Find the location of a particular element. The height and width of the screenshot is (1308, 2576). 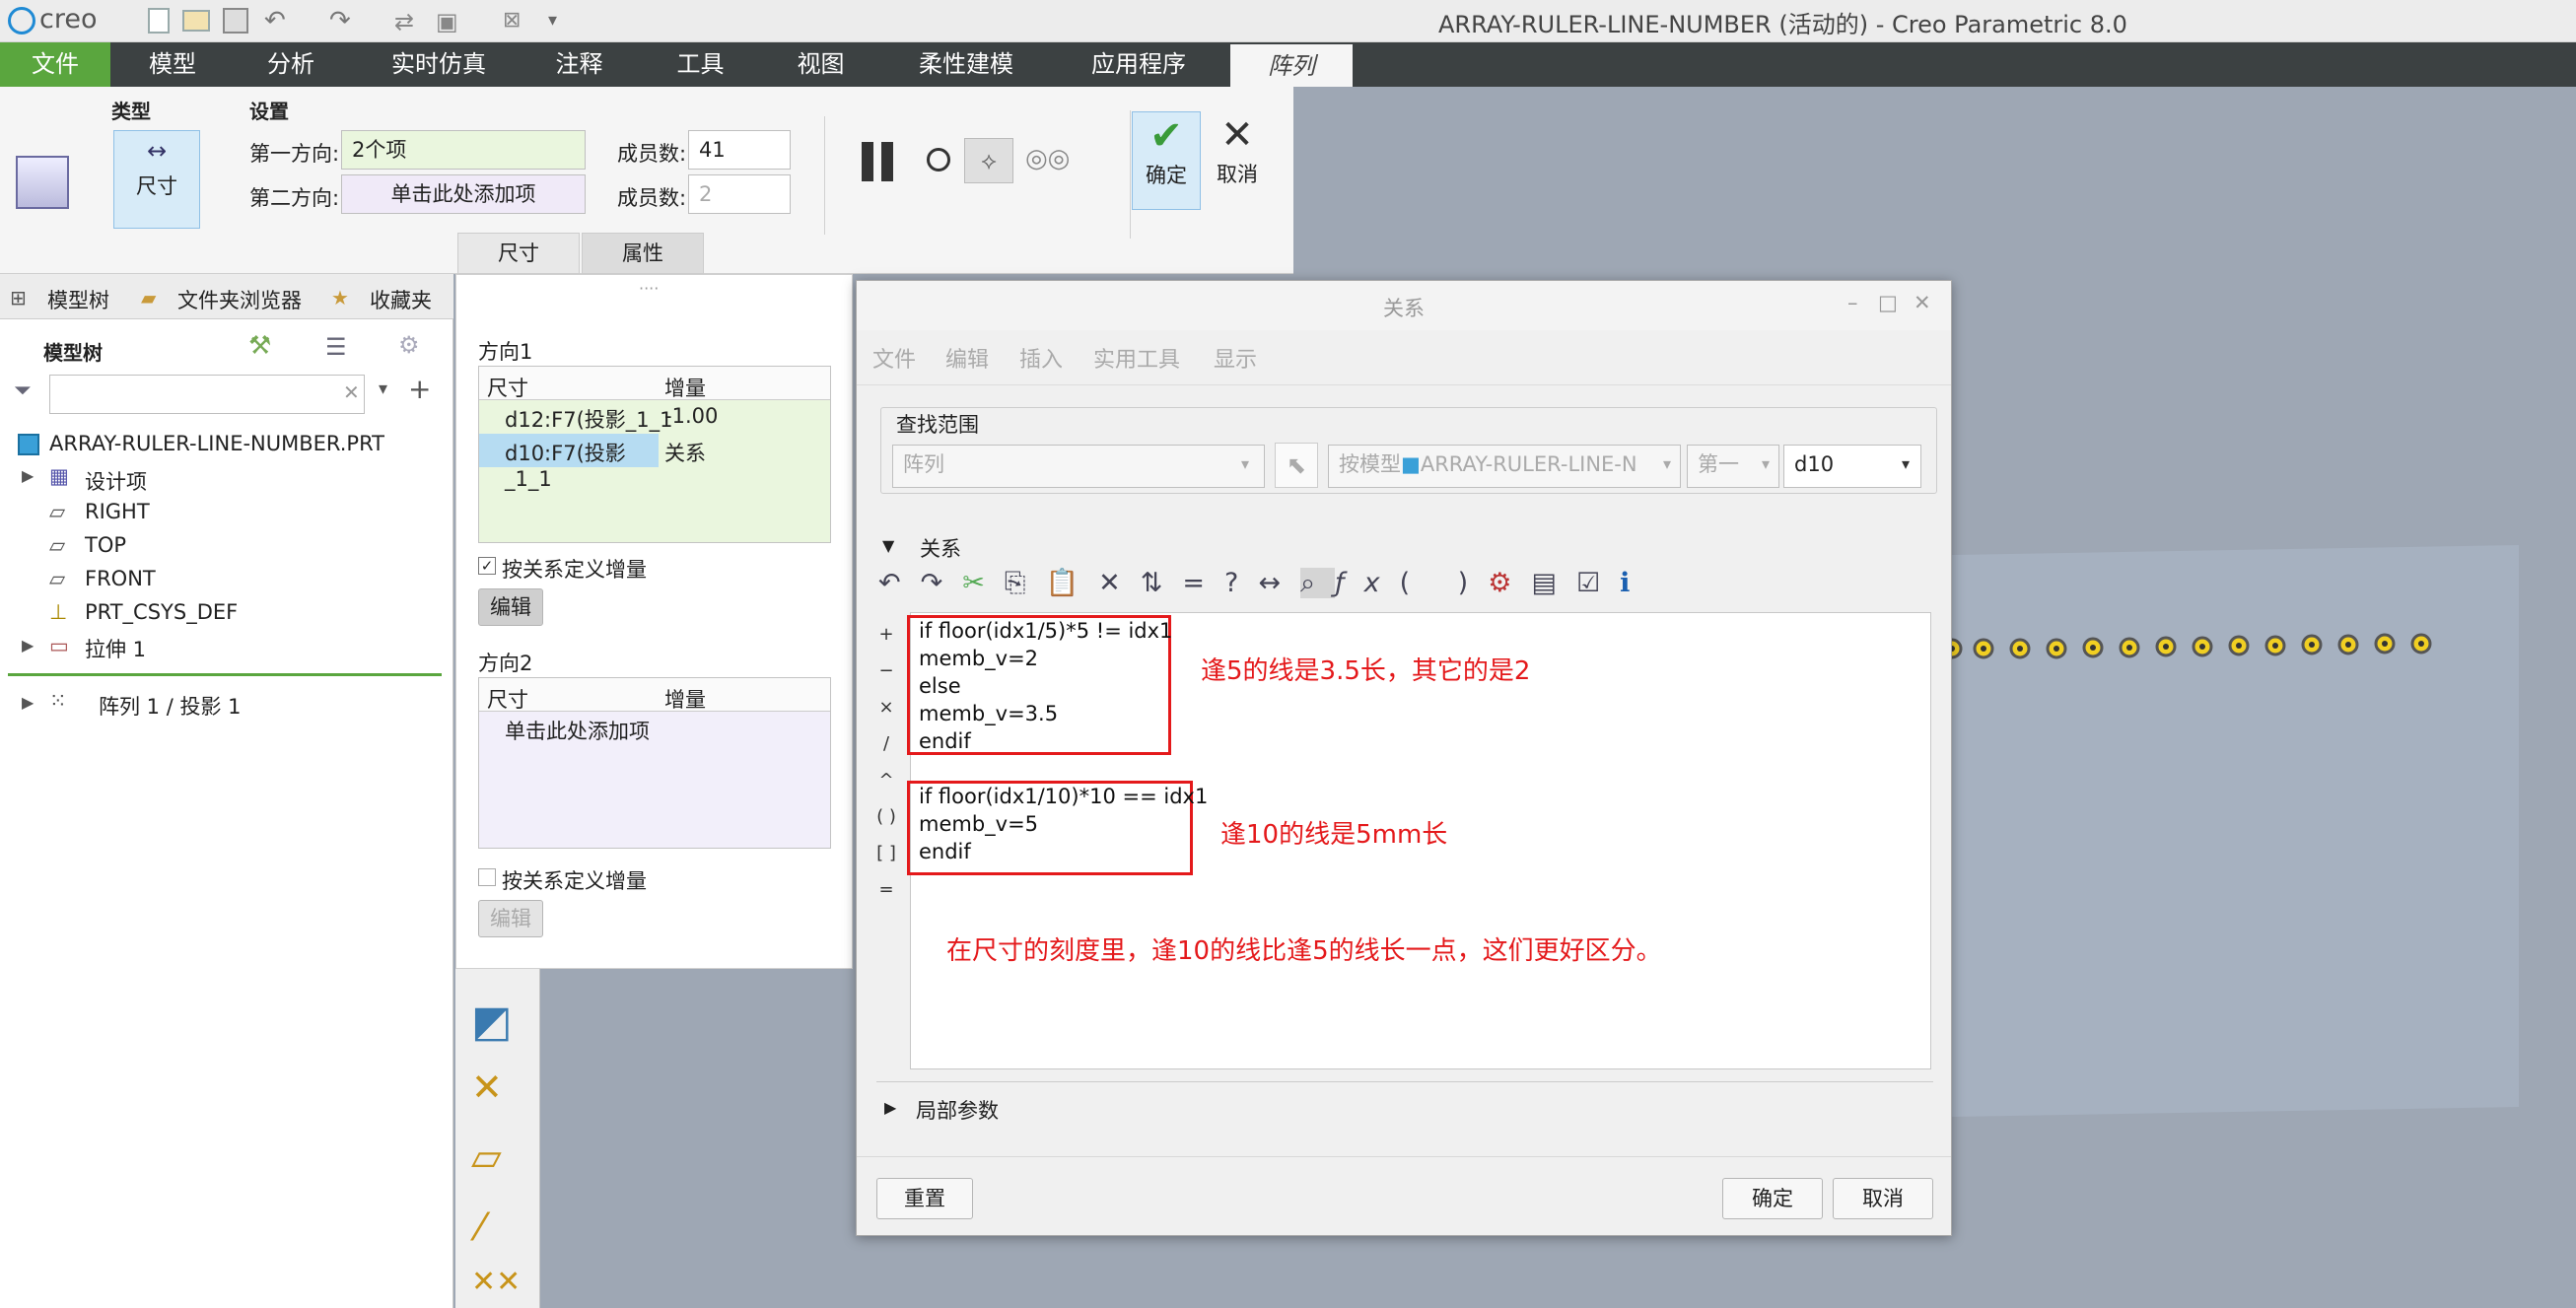

subtab-properties: 属性 is located at coordinates (643, 253).